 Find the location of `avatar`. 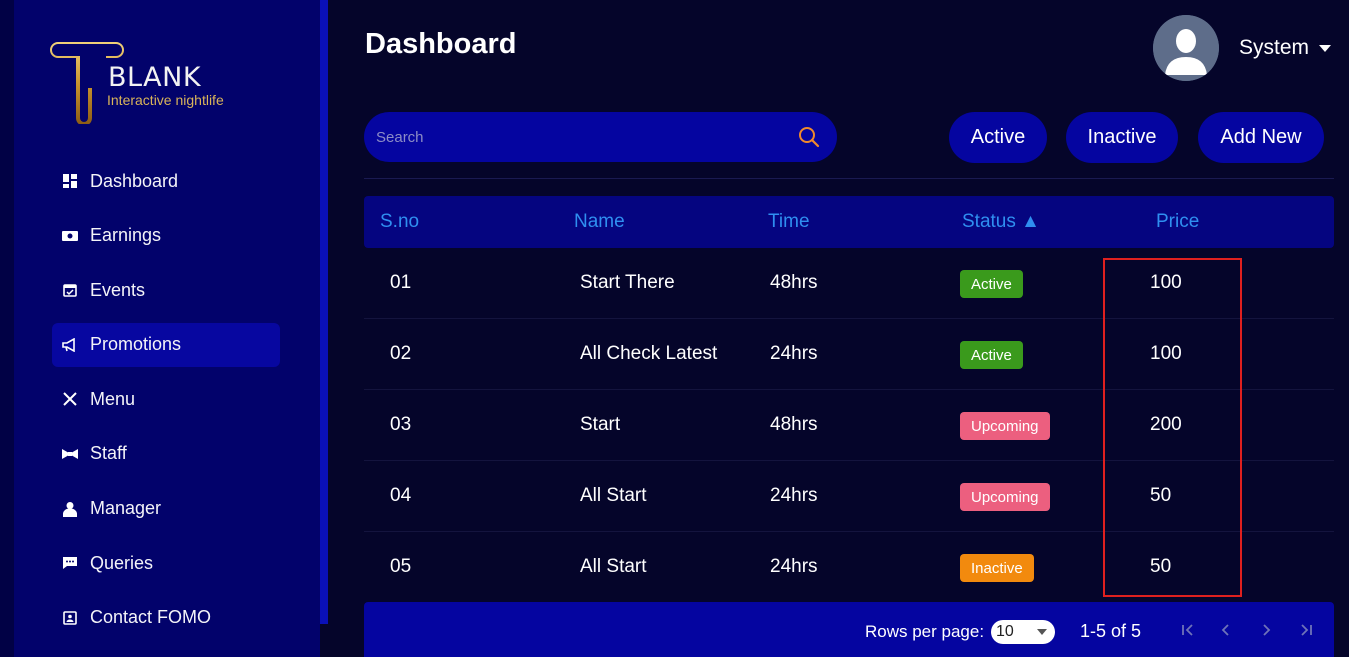

avatar is located at coordinates (1186, 48).